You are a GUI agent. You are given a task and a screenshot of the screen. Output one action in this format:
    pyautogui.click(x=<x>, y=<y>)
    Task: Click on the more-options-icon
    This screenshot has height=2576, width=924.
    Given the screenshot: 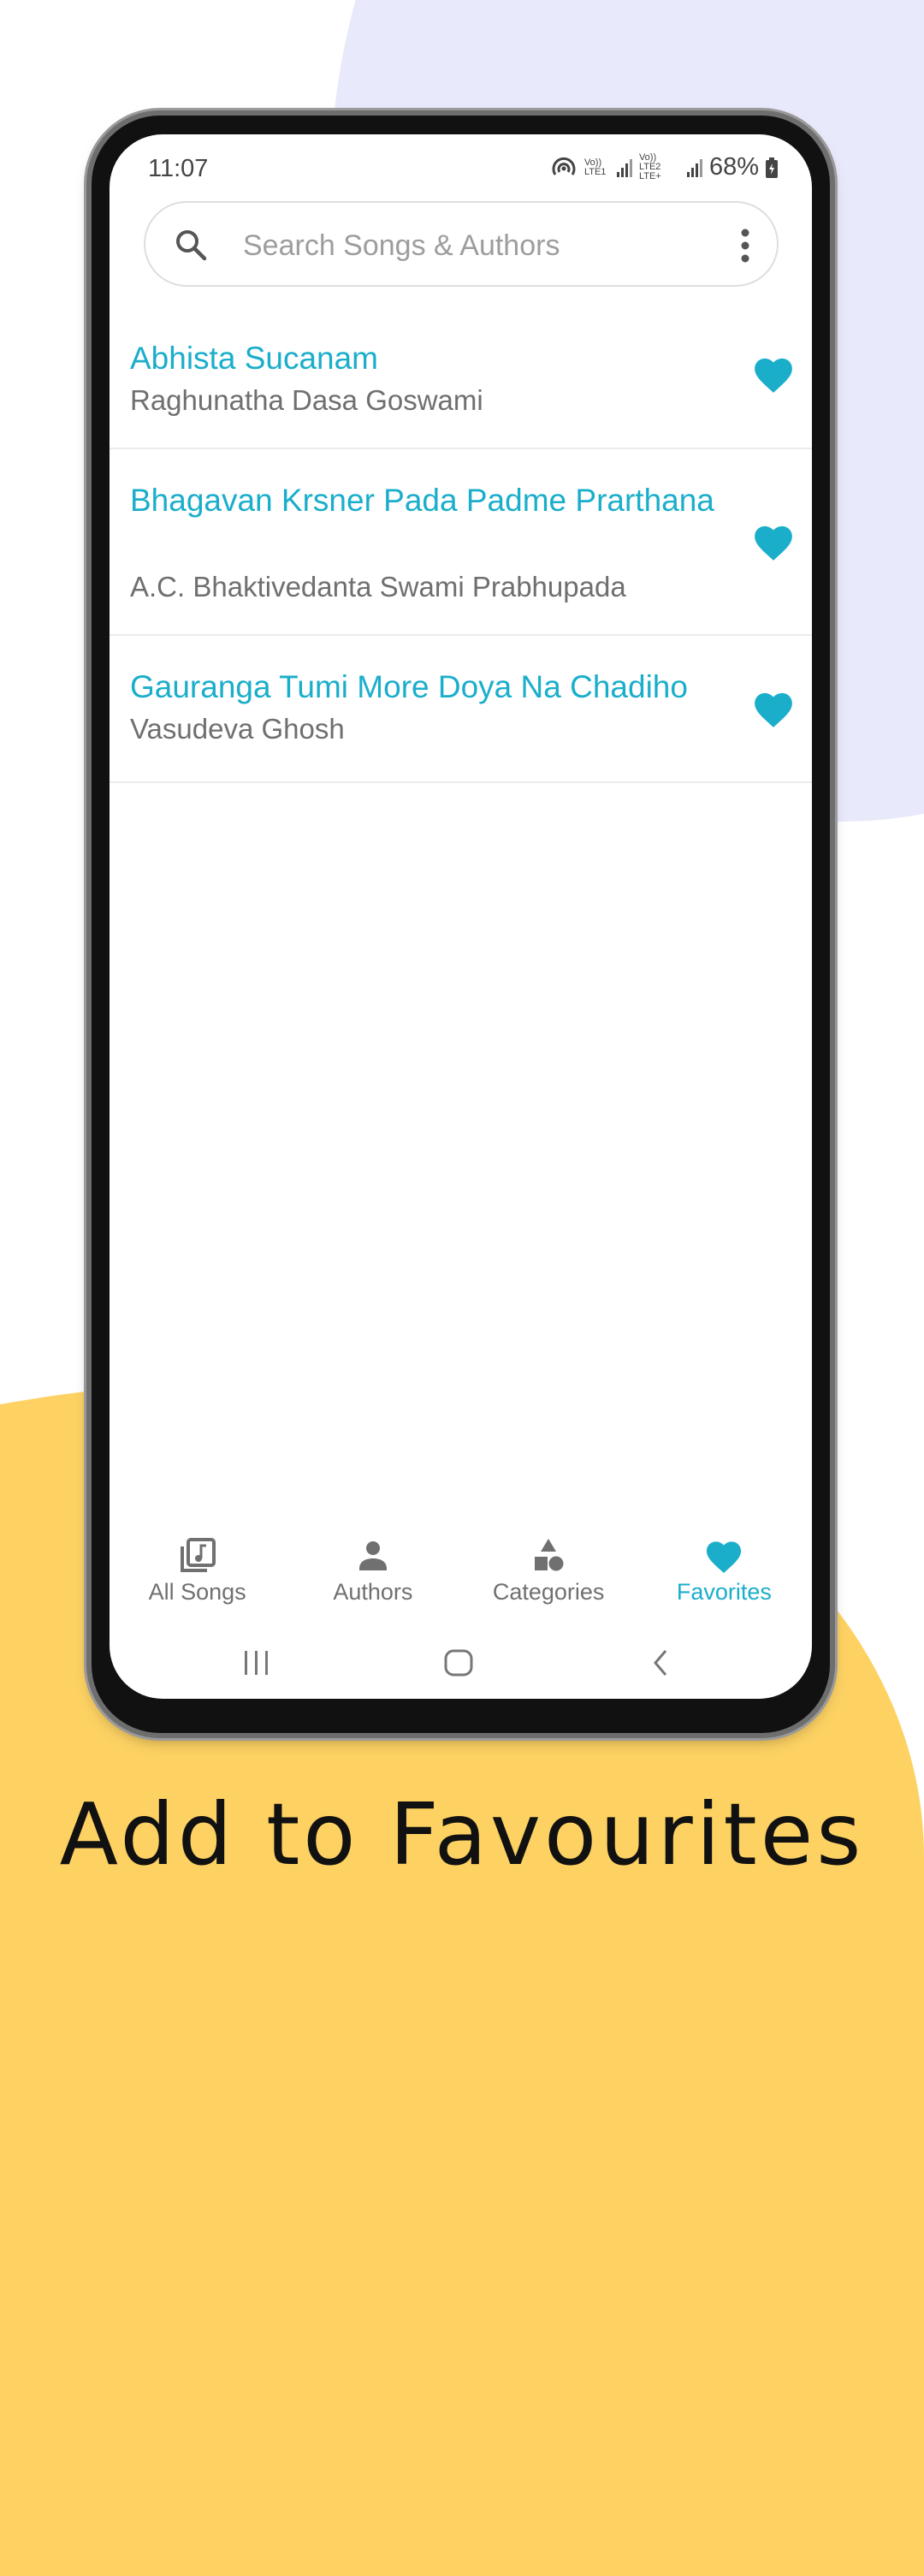 What is the action you would take?
    pyautogui.click(x=745, y=246)
    